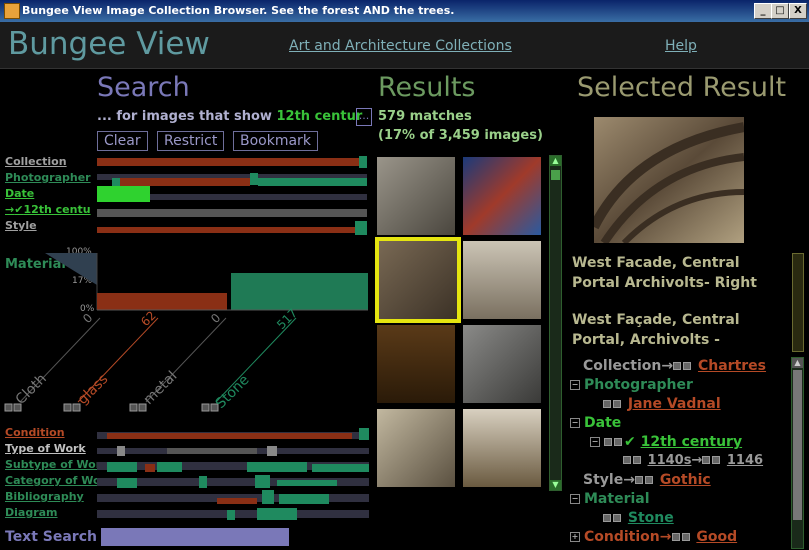  I want to click on tree-date: − Date, so click(595, 423).